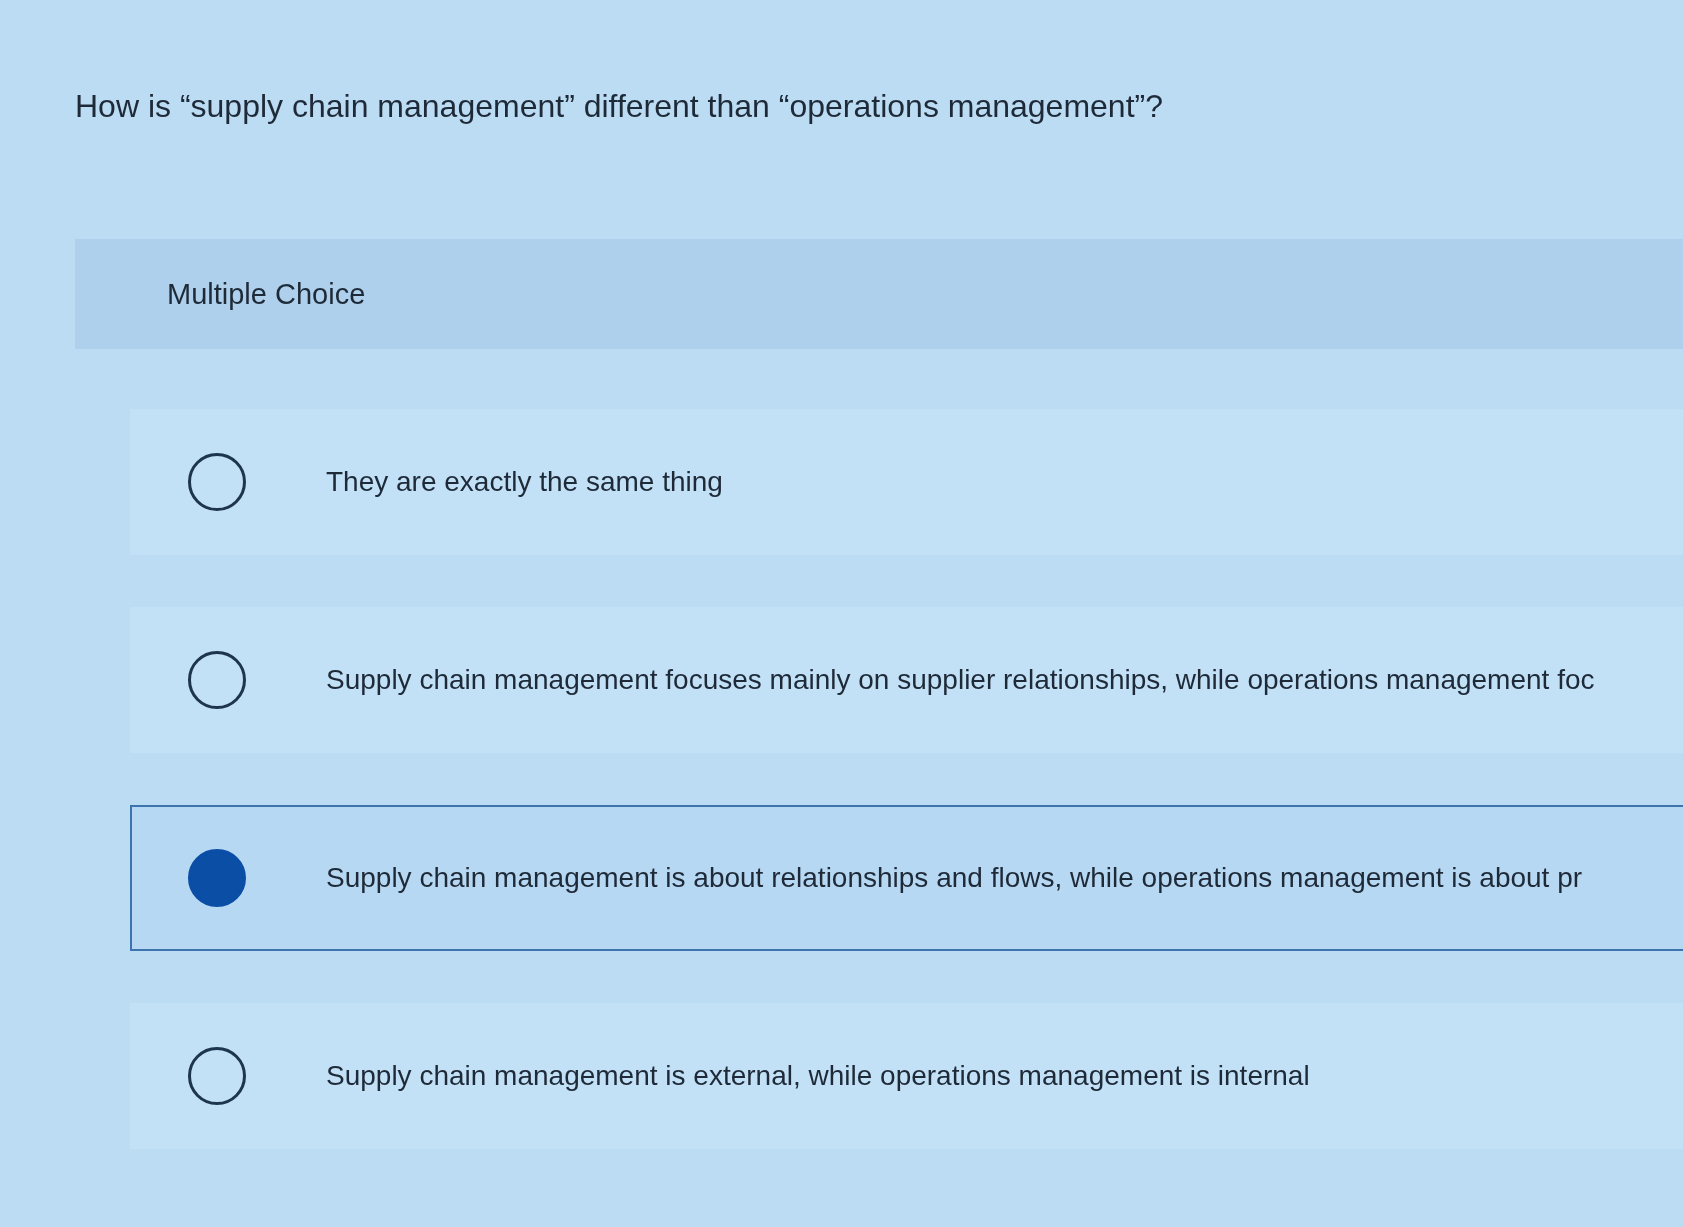 This screenshot has width=1683, height=1227. What do you see at coordinates (818, 1076) in the screenshot?
I see `option-text: Supply chain management is external, while operations management is internal` at bounding box center [818, 1076].